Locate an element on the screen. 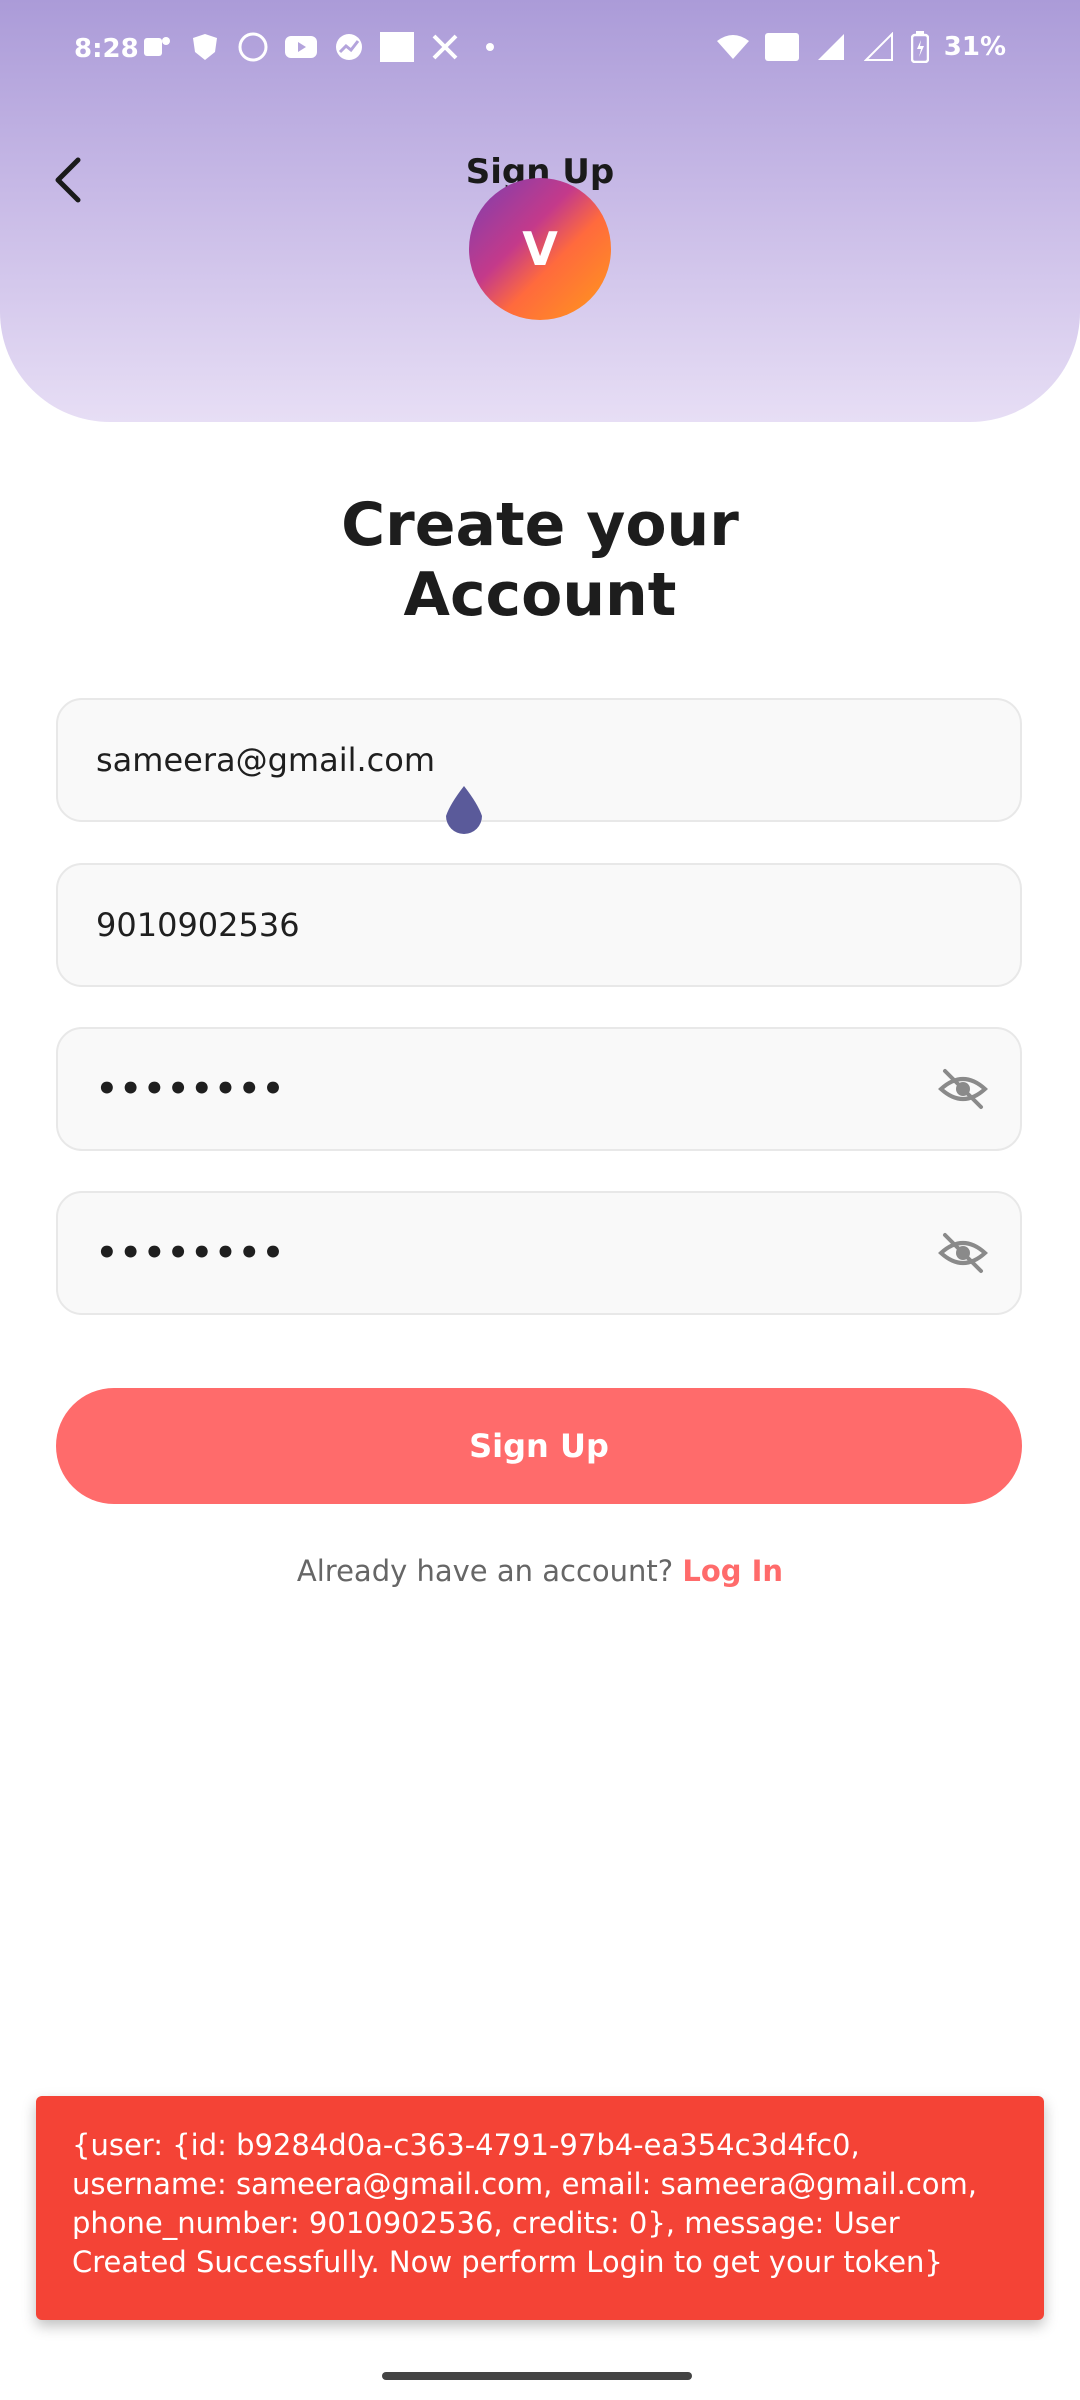  password-field: •••••••• is located at coordinates (539, 1089).